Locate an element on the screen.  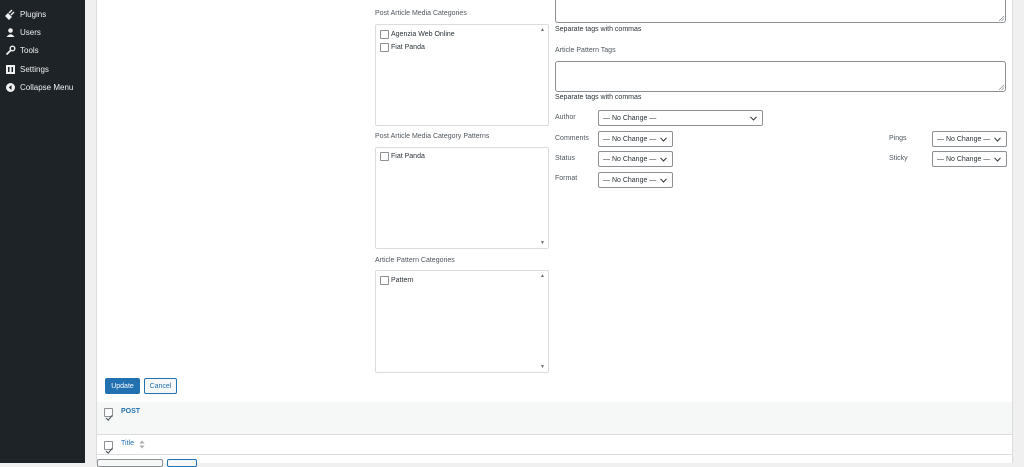
sidebar-item-settings: Settings is located at coordinates (42, 69).